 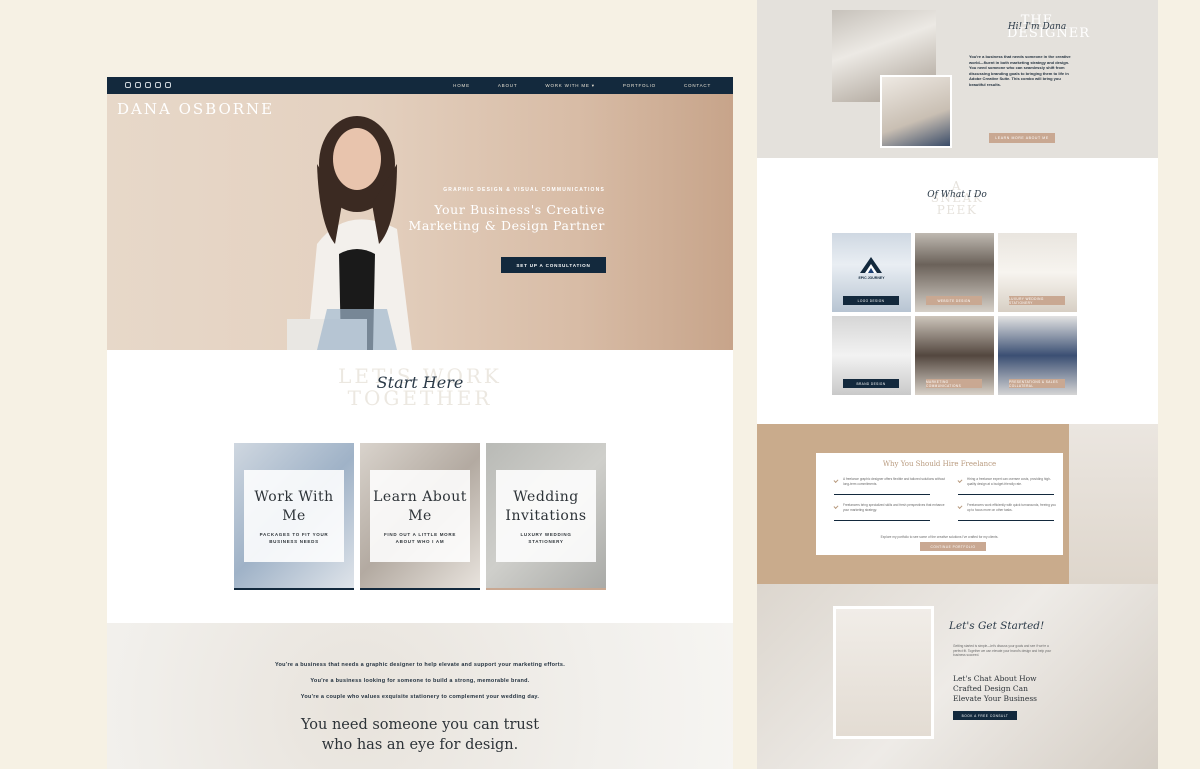 What do you see at coordinates (546, 506) in the screenshot?
I see `card-title: Wedding Invitations` at bounding box center [546, 506].